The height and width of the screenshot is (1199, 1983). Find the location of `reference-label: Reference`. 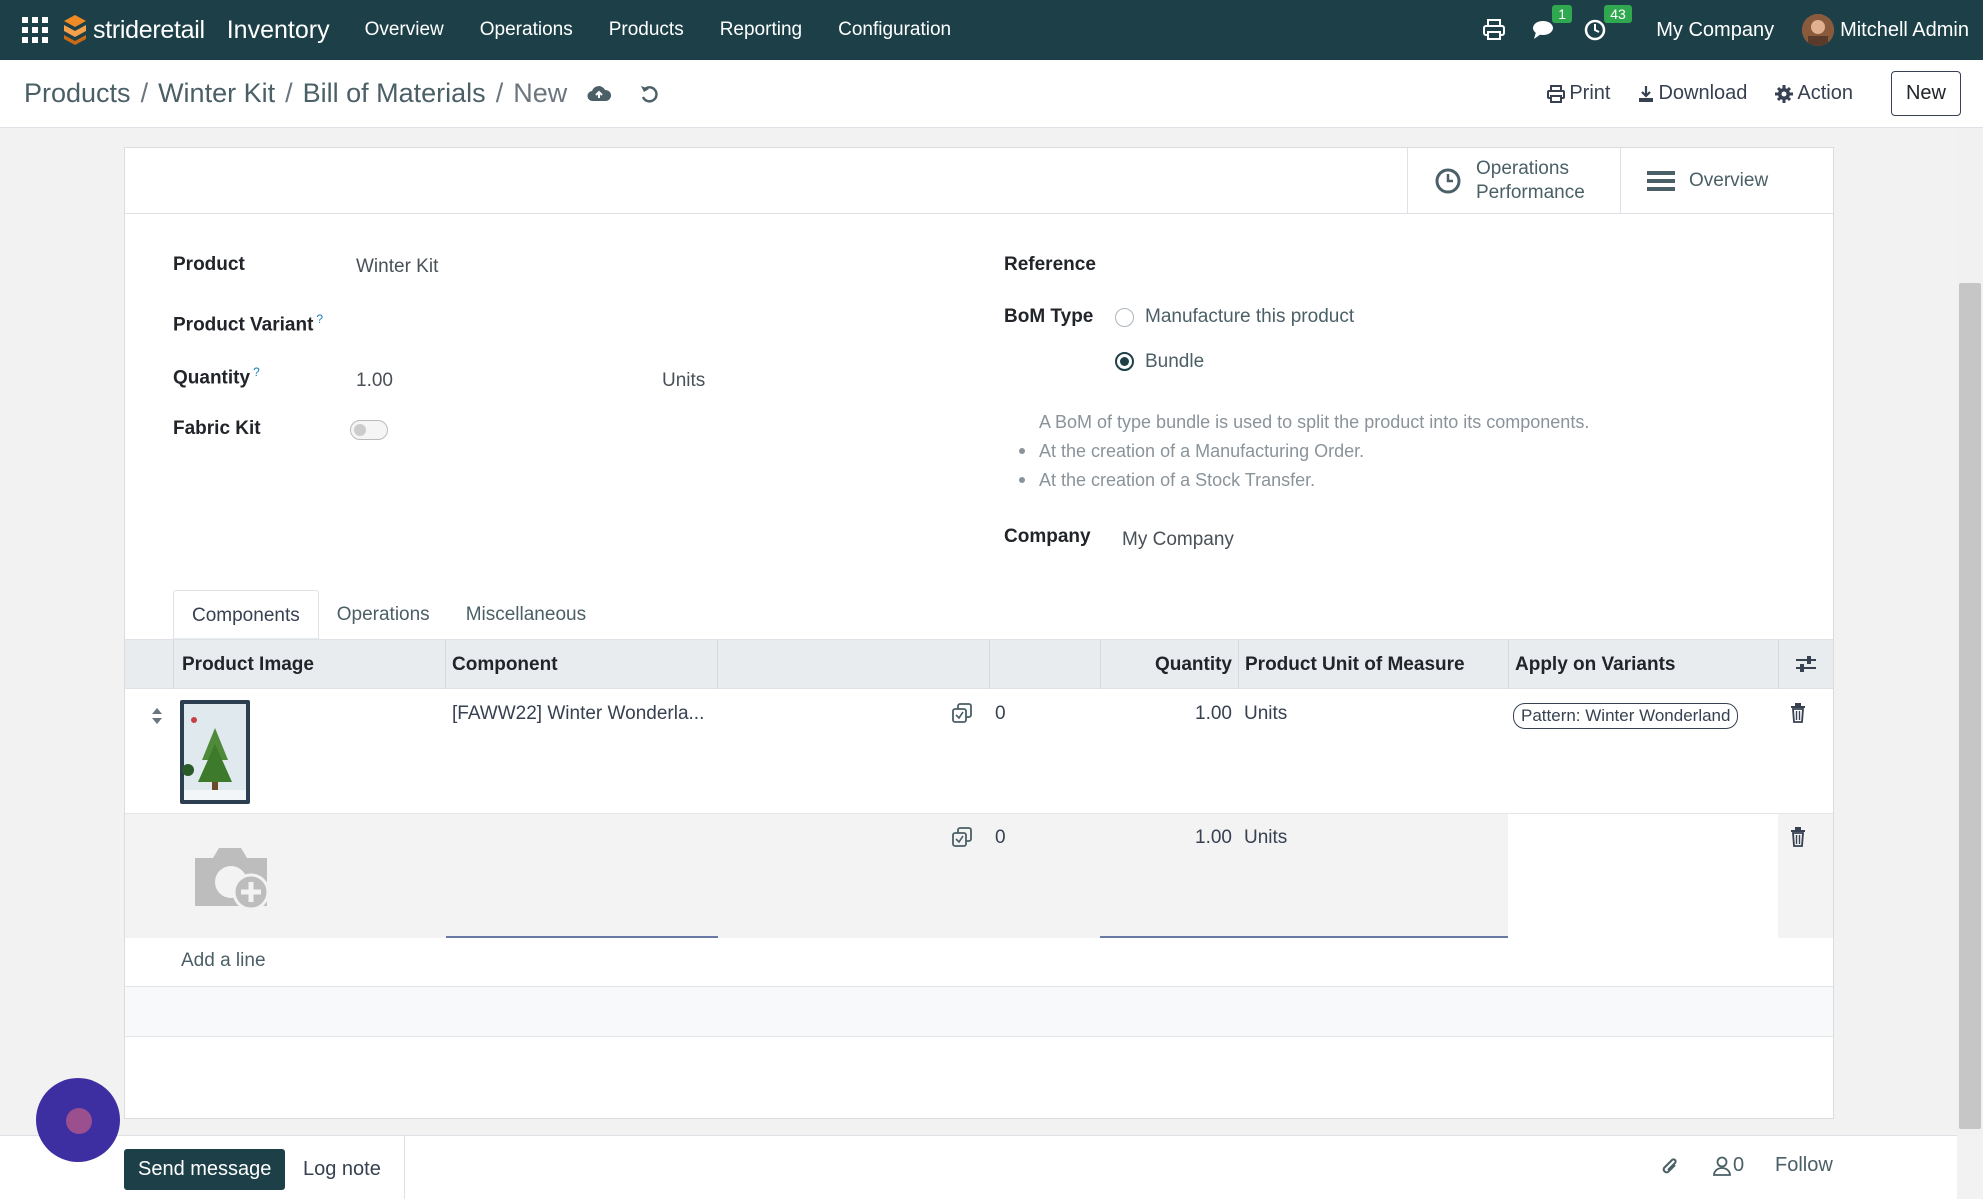

reference-label: Reference is located at coordinates (1050, 264).